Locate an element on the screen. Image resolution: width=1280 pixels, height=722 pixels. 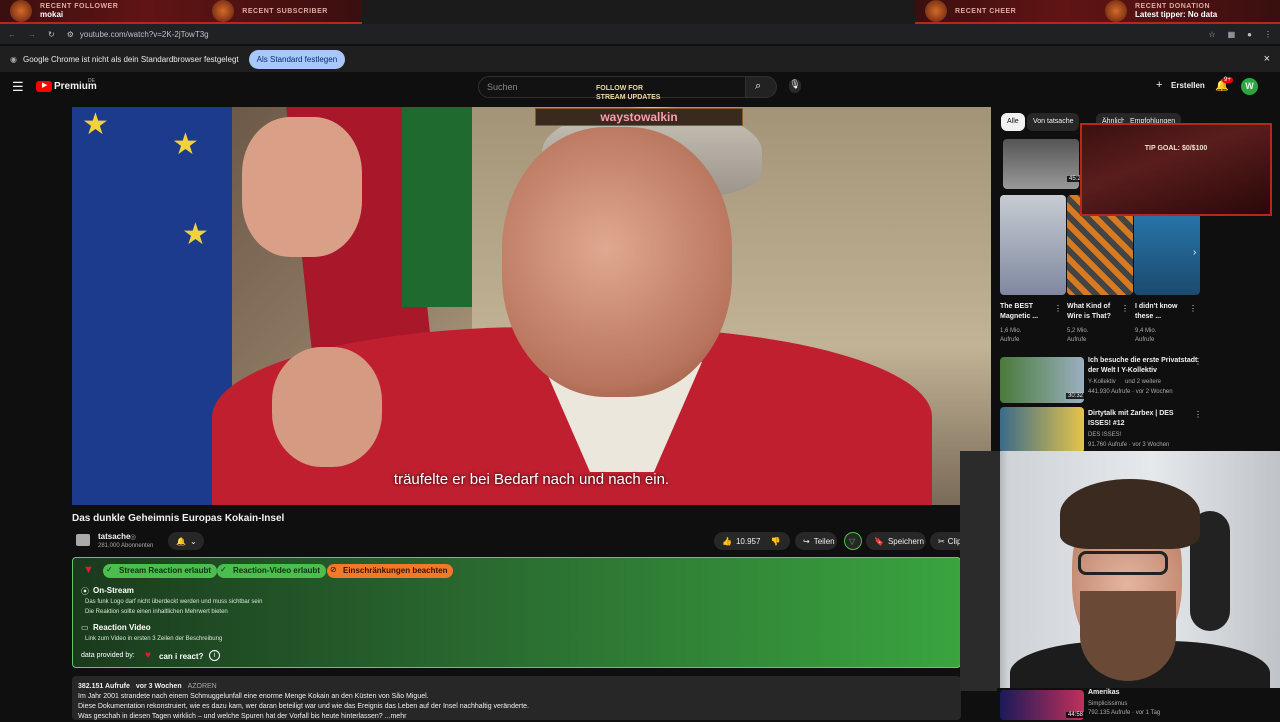
url-bar: youtube.com/watch?v=2K-2jTowT3g is located at coordinates (144, 34).